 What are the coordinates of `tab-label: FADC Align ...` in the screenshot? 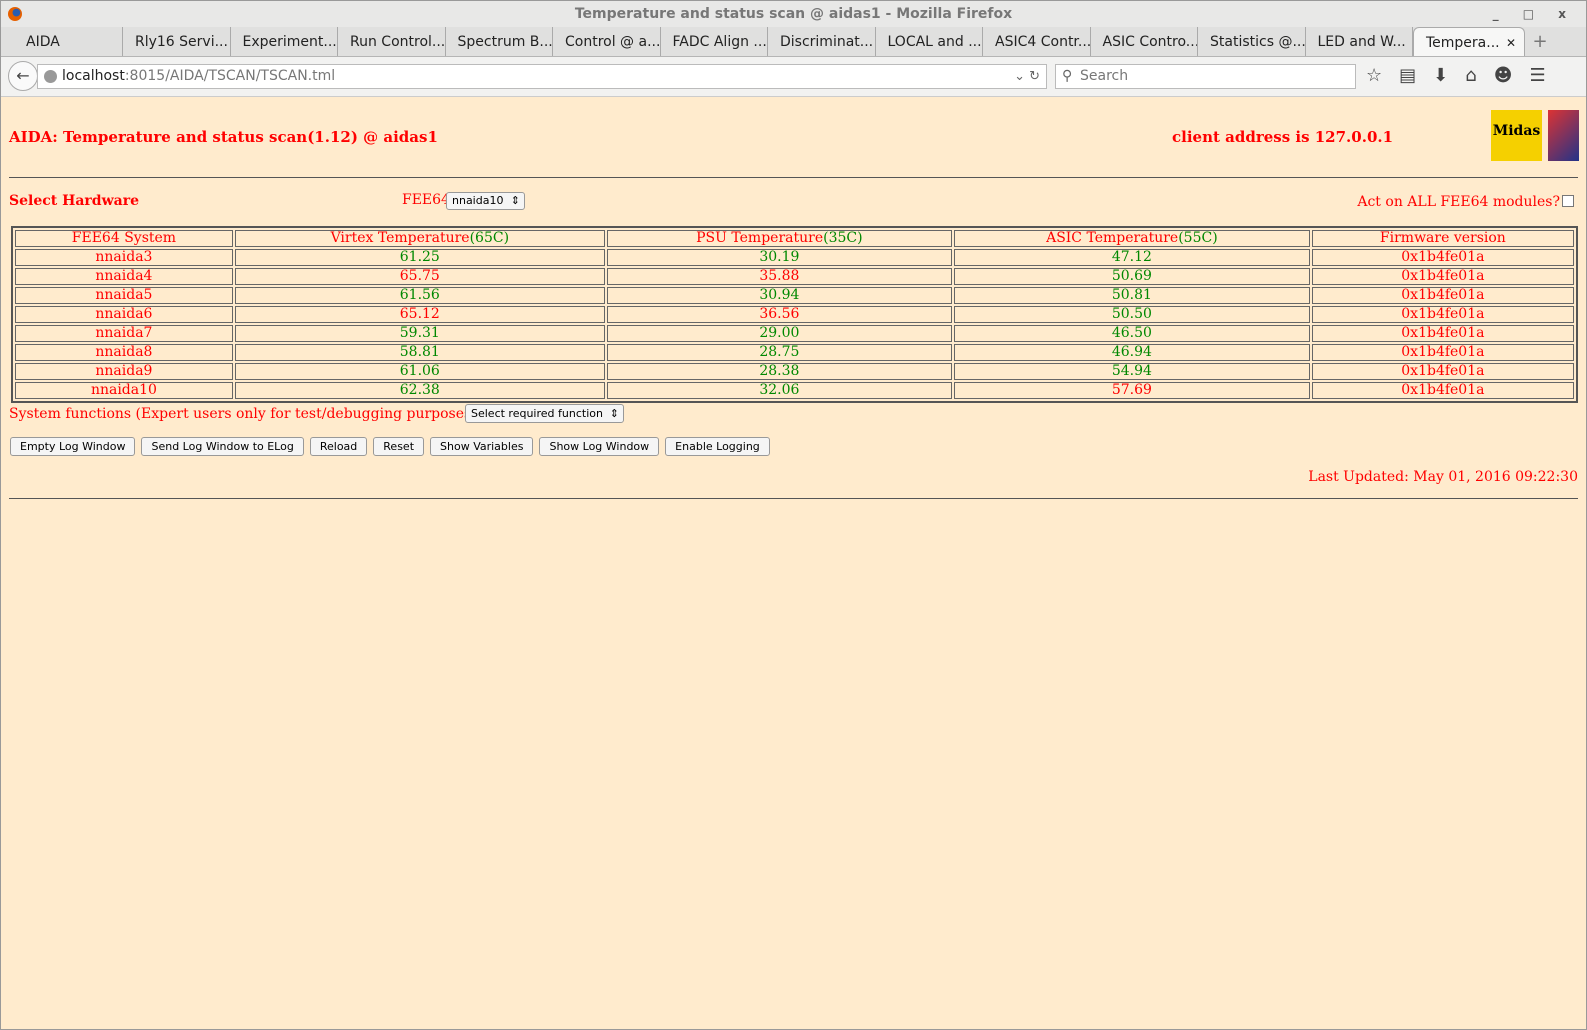 It's located at (719, 42).